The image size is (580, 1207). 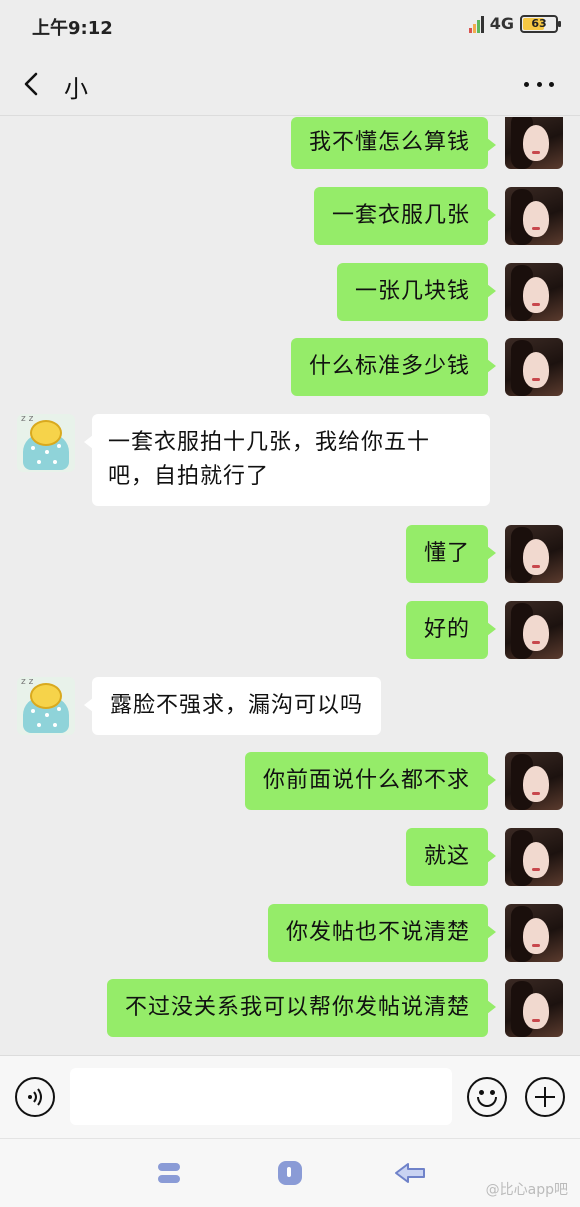 I want to click on chevron-left-icon, so click(x=31, y=84).